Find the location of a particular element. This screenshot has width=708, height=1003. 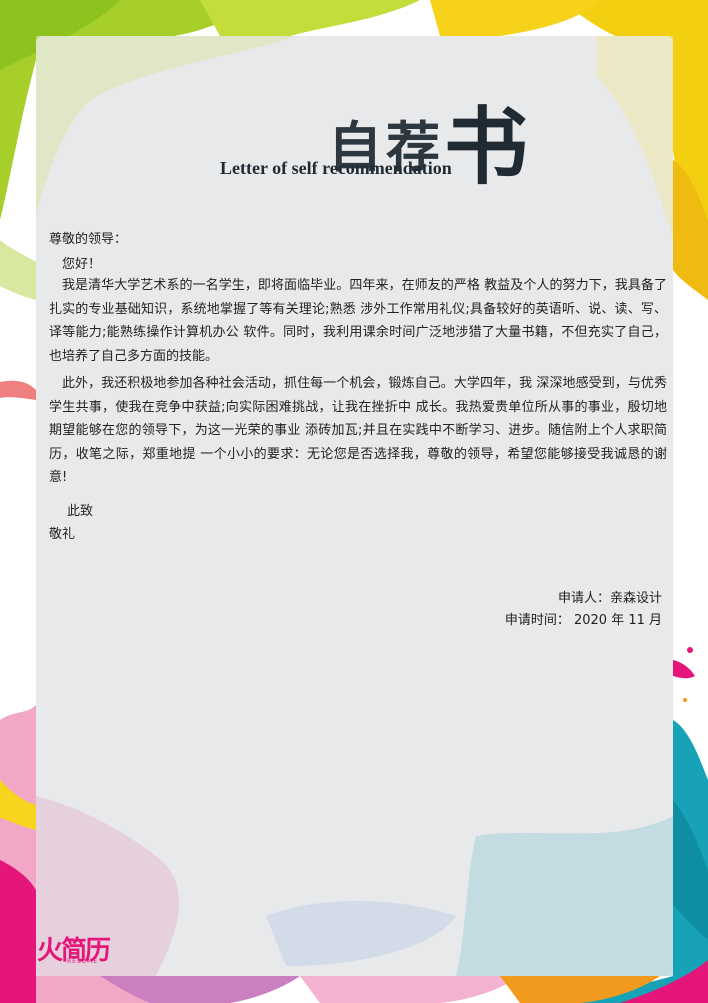

closing-line-1: 此致 is located at coordinates (80, 511).